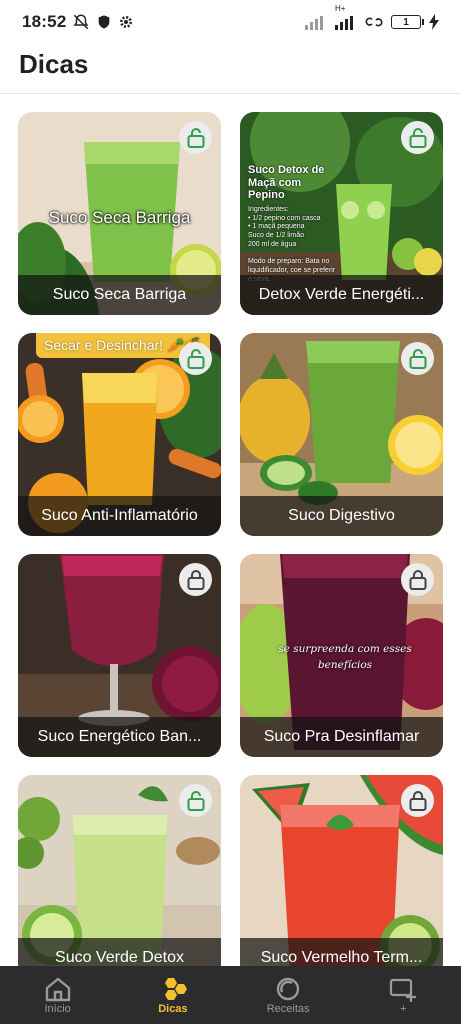 This screenshot has height=1024, width=461. Describe the element at coordinates (288, 989) in the screenshot. I see `ring-icon` at that location.